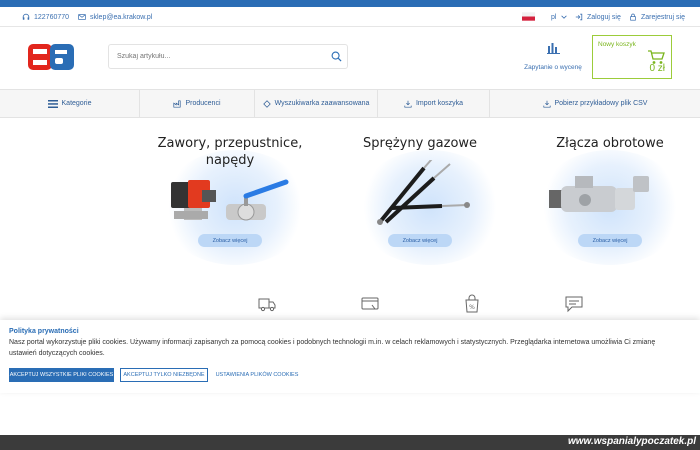 This screenshot has height=450, width=700. Describe the element at coordinates (61, 375) in the screenshot. I see `accept-all-cookies-button: AKCEPTUJ WSZYSTKIE PLIKI COOKIES` at that location.